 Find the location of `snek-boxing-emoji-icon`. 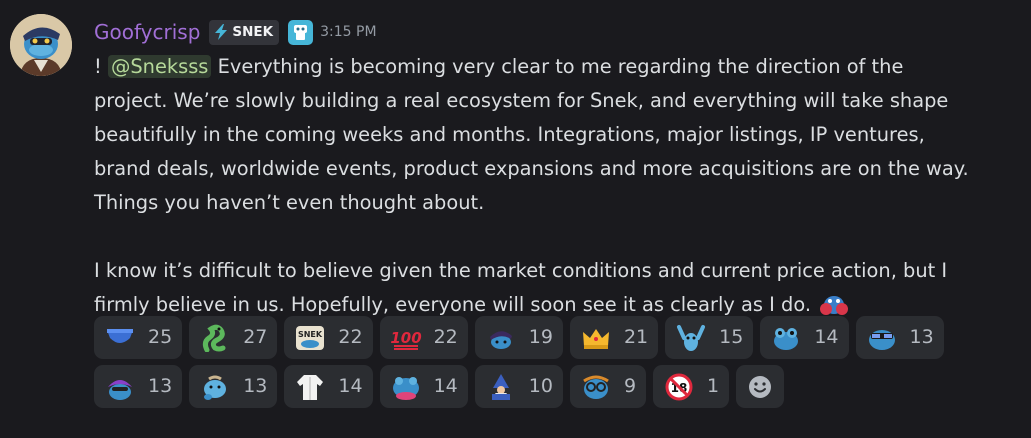

snek-boxing-emoji-icon is located at coordinates (834, 304).